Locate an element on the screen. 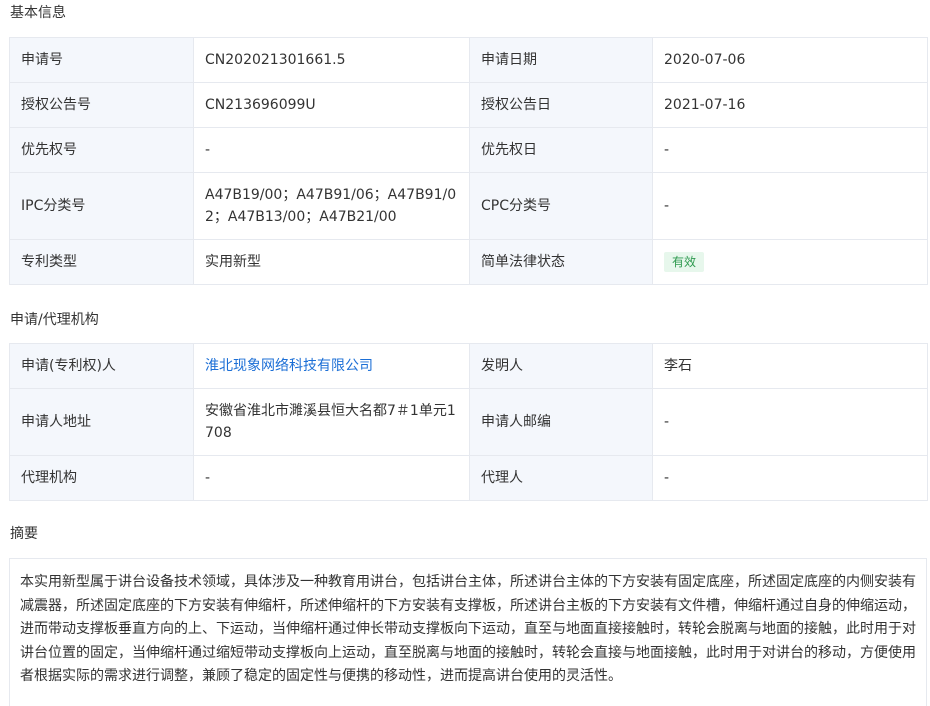  table-row: 优先权号 - 优先权日 - is located at coordinates (468, 150).